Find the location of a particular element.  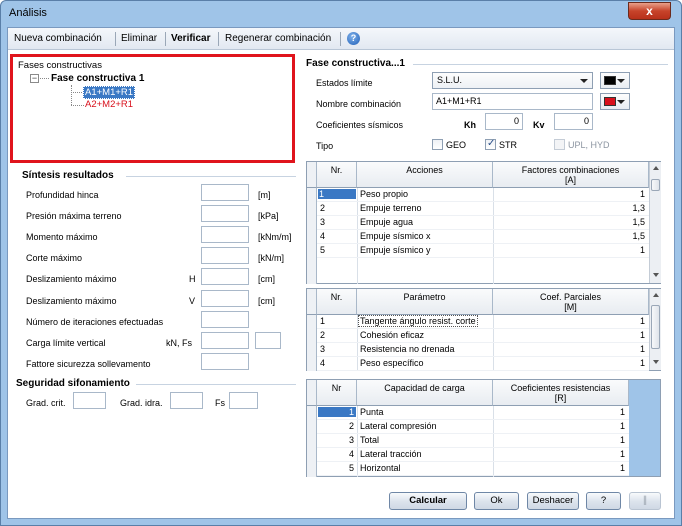

tree-leaf-combination-1: A1+M1+R1 is located at coordinates (109, 92).